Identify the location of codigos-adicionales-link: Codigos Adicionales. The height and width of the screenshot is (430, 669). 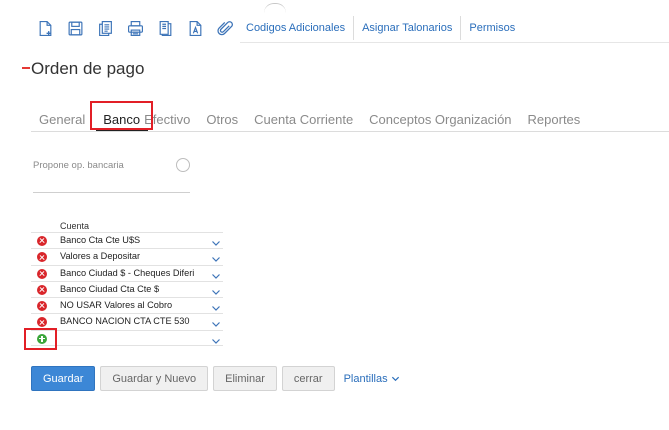
(295, 28).